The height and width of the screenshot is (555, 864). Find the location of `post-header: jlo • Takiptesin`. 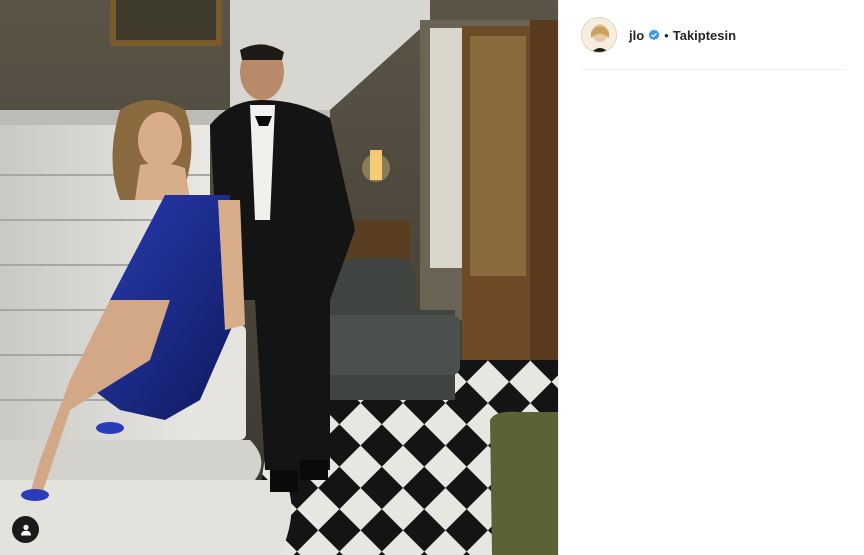

post-header: jlo • Takiptesin is located at coordinates (711, 35).